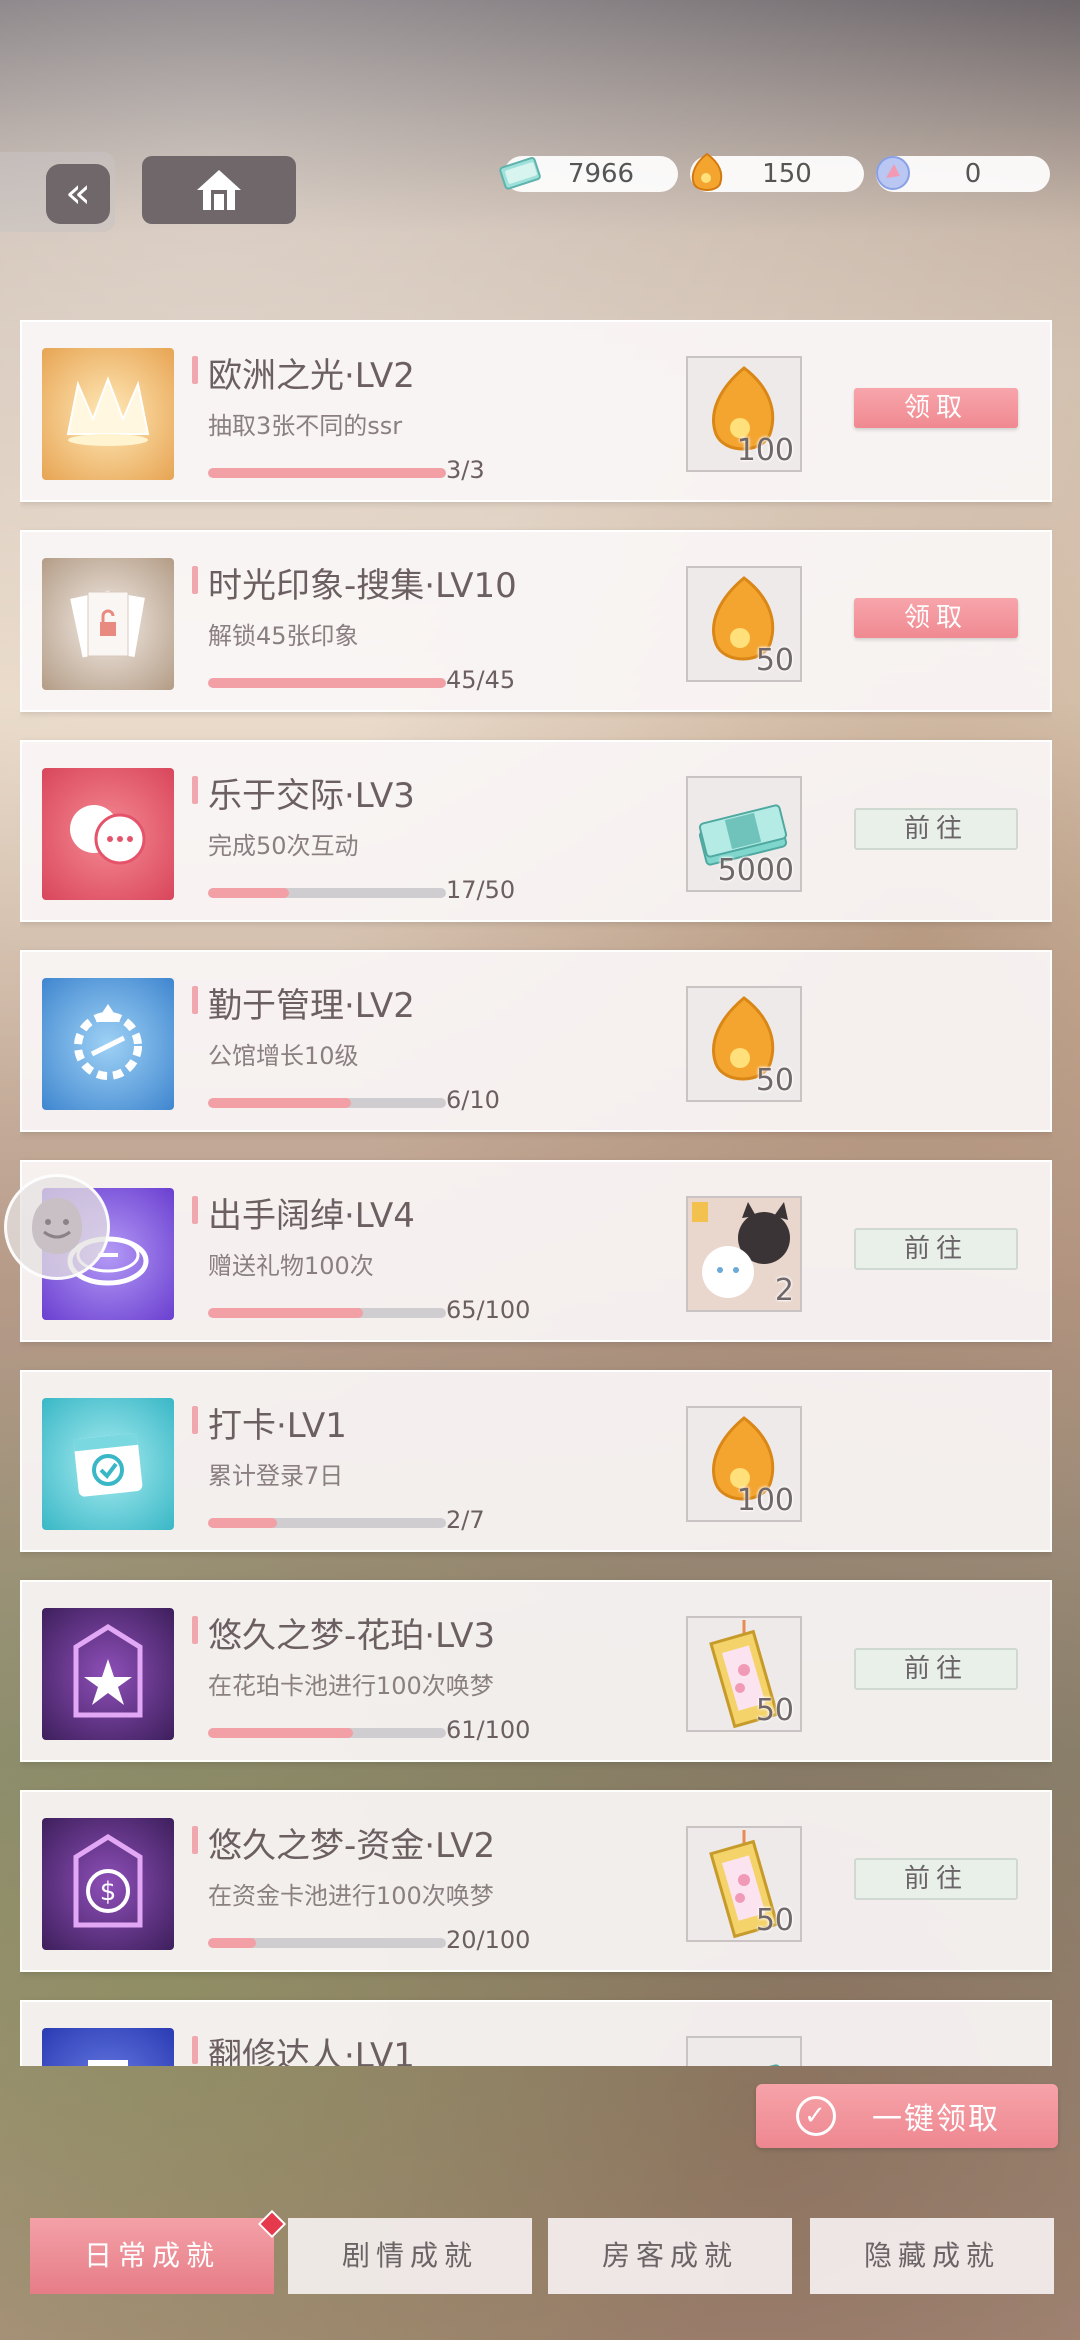  I want to click on gear-arrow-icon, so click(108, 1044).